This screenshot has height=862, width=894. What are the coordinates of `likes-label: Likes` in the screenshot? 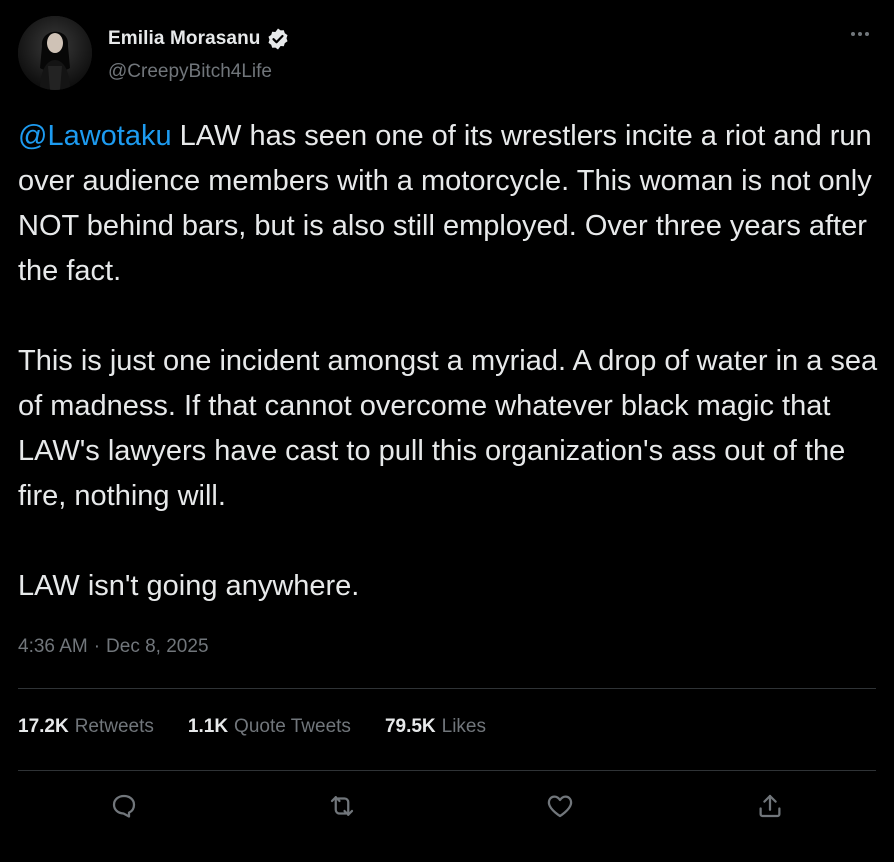 It's located at (463, 726).